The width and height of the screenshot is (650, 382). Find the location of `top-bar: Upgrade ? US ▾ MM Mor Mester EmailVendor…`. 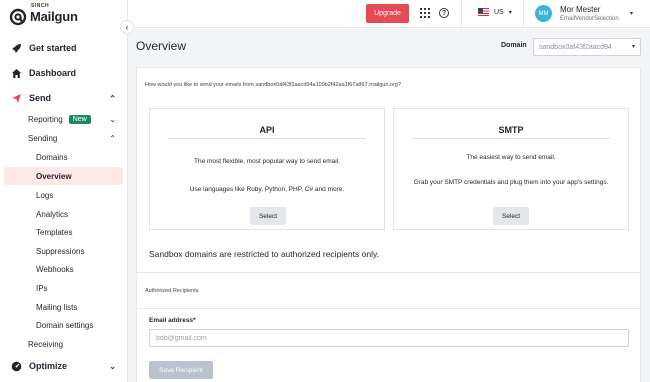

top-bar: Upgrade ? US ▾ MM Mor Mester EmailVendor… is located at coordinates (389, 14).